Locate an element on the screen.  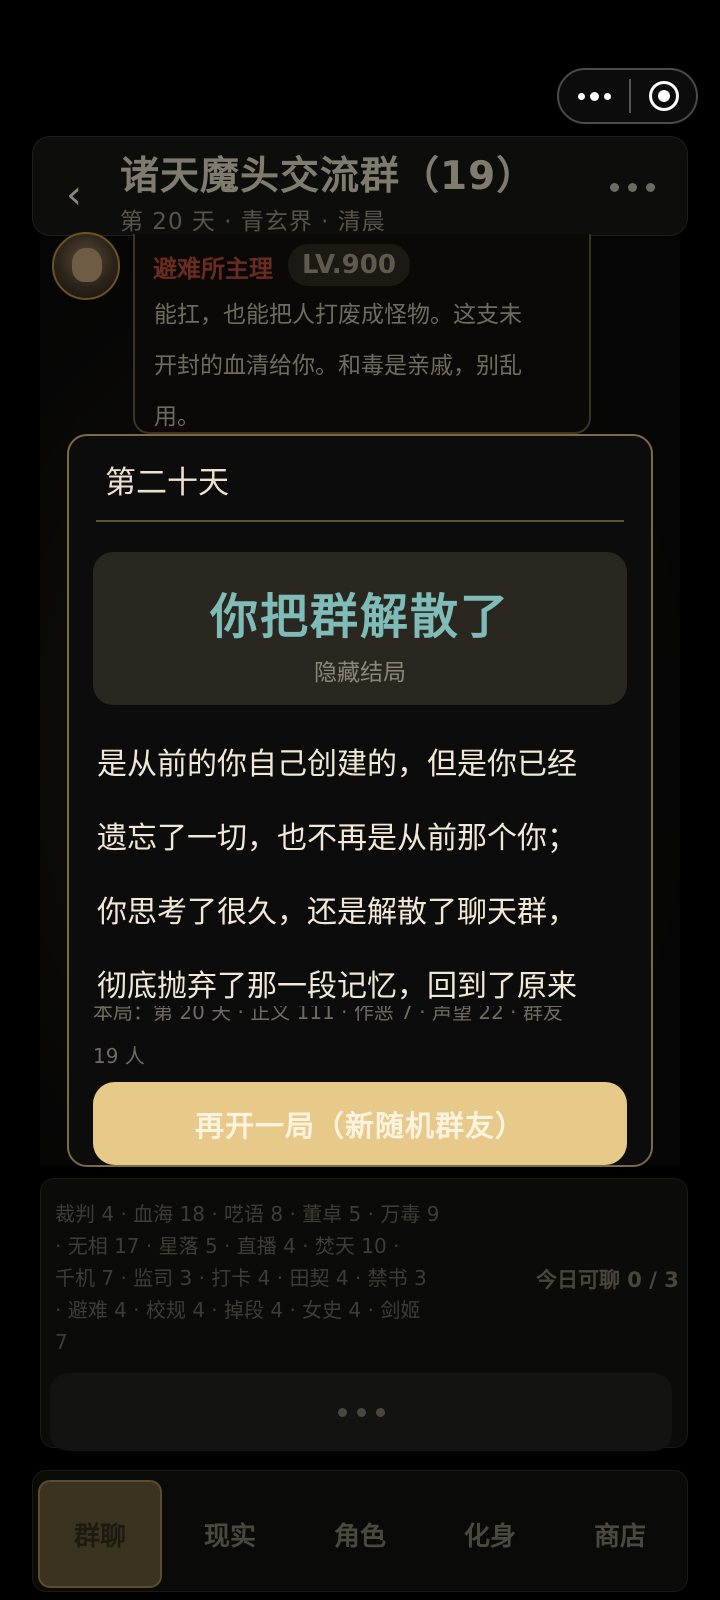
tab-avatar: 化身 is located at coordinates (490, 1534).